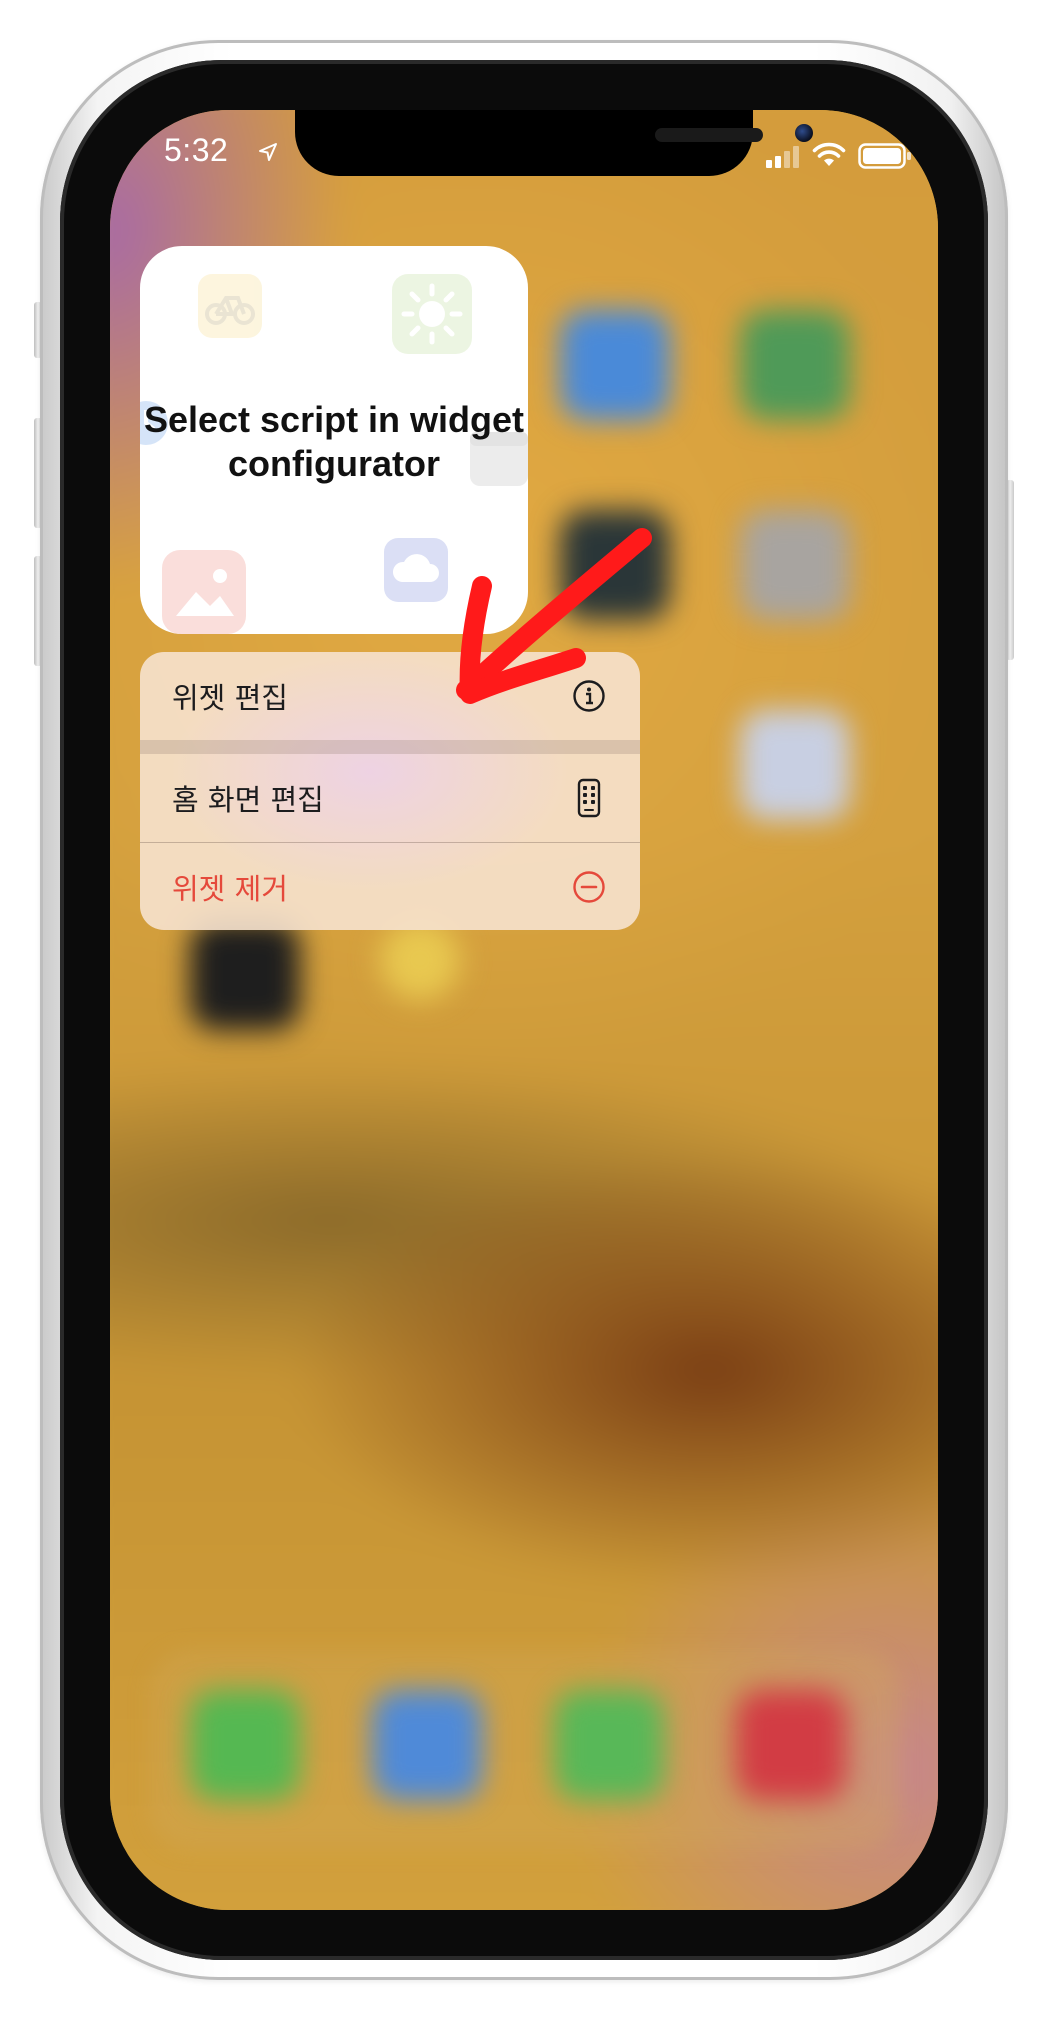  Describe the element at coordinates (196, 150) in the screenshot. I see `status-time: 5:32` at that location.